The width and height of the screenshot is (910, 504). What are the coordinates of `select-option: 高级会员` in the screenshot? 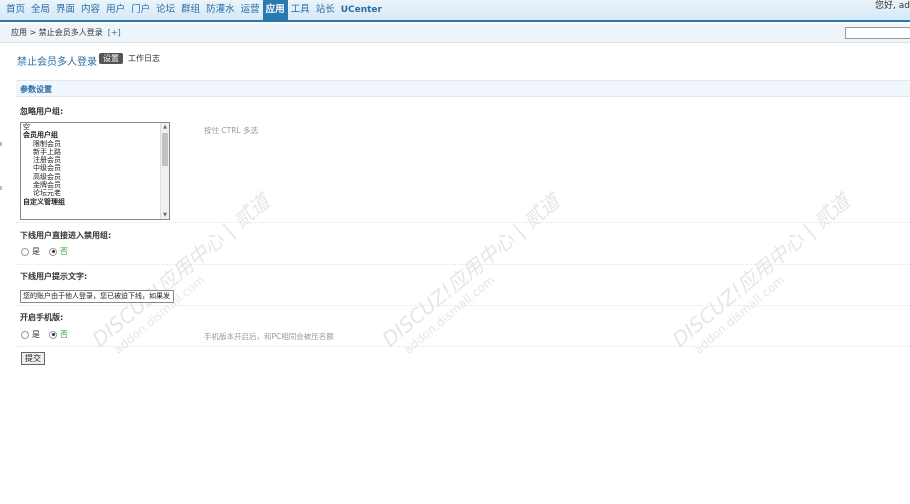 It's located at (95, 177).